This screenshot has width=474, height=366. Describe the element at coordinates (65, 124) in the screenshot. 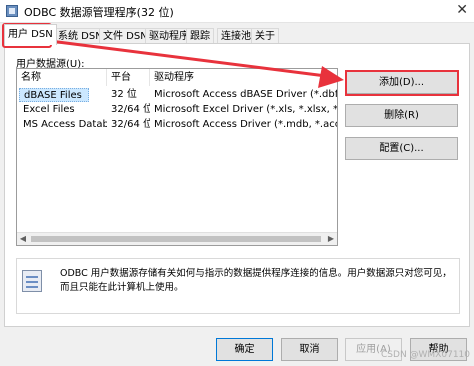

I see `dsn-name: MS Access Database` at that location.